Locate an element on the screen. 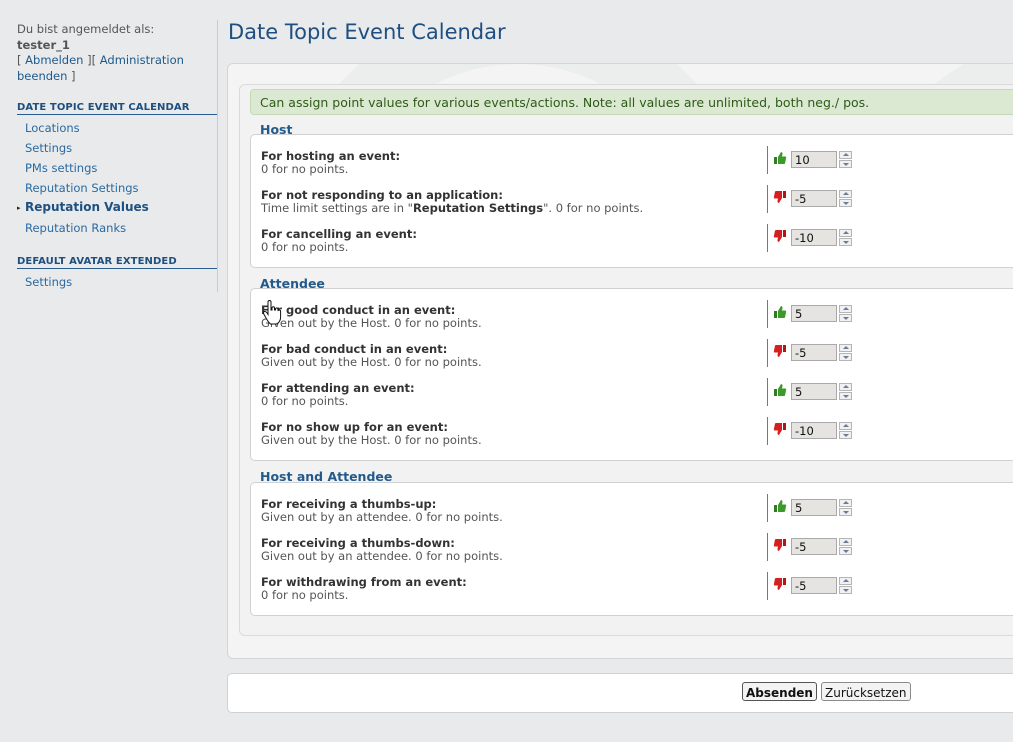 The height and width of the screenshot is (742, 1013). setting-label: For good conduct in an event: is located at coordinates (358, 310).